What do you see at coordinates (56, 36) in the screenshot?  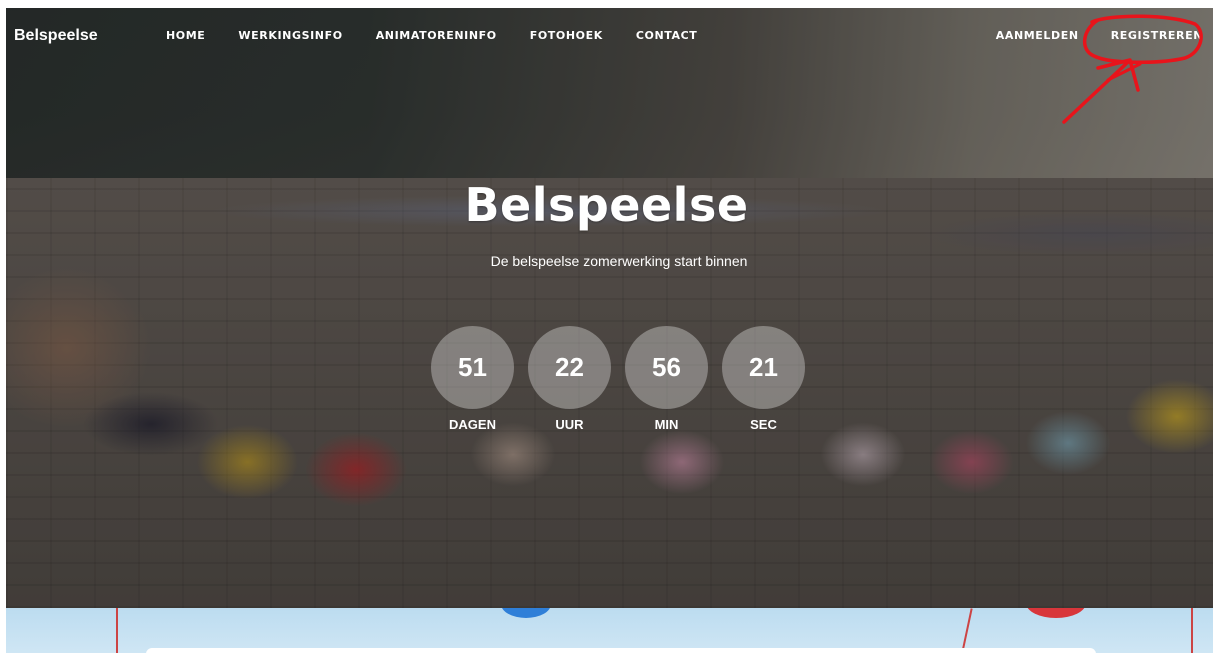 I see `brand-logo-link: Belspeelse` at bounding box center [56, 36].